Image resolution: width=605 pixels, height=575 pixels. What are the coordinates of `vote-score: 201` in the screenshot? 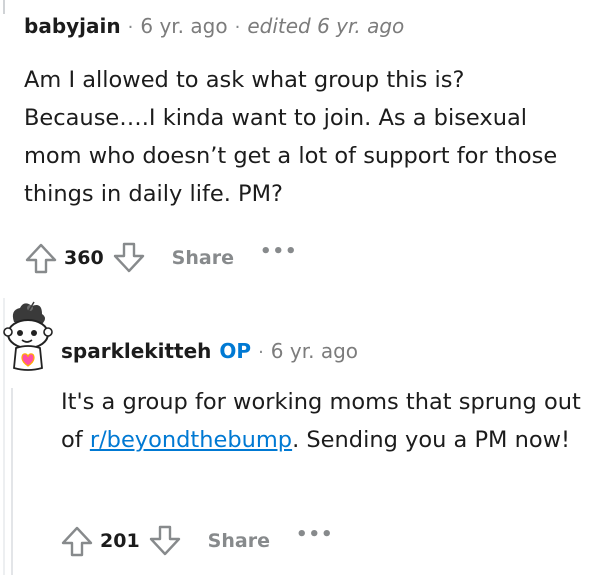 It's located at (120, 541).